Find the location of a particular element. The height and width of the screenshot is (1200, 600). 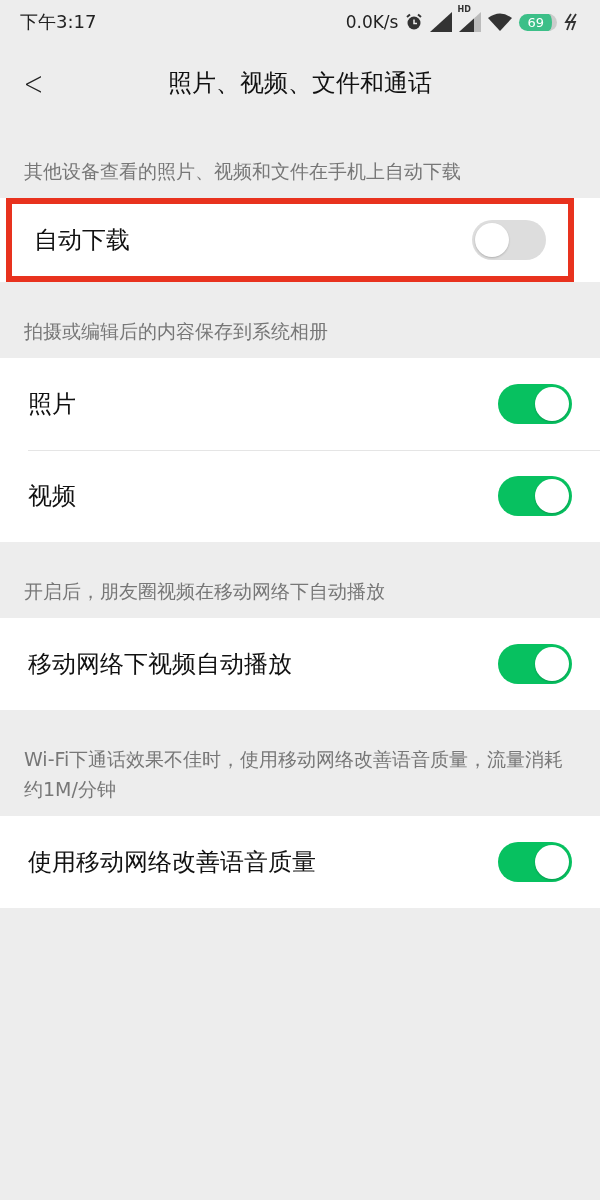

setting-label: 照片 is located at coordinates (52, 404).